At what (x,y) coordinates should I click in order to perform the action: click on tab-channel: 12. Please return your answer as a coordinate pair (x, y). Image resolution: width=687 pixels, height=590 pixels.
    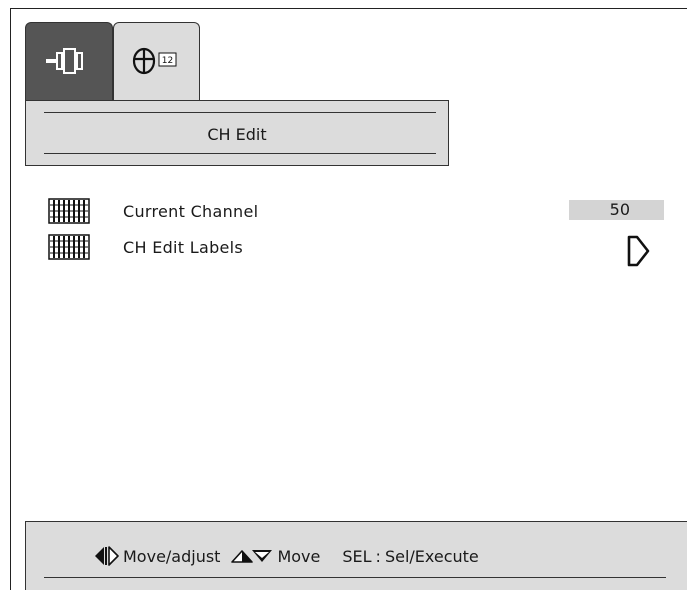
    Looking at the image, I should click on (156, 61).